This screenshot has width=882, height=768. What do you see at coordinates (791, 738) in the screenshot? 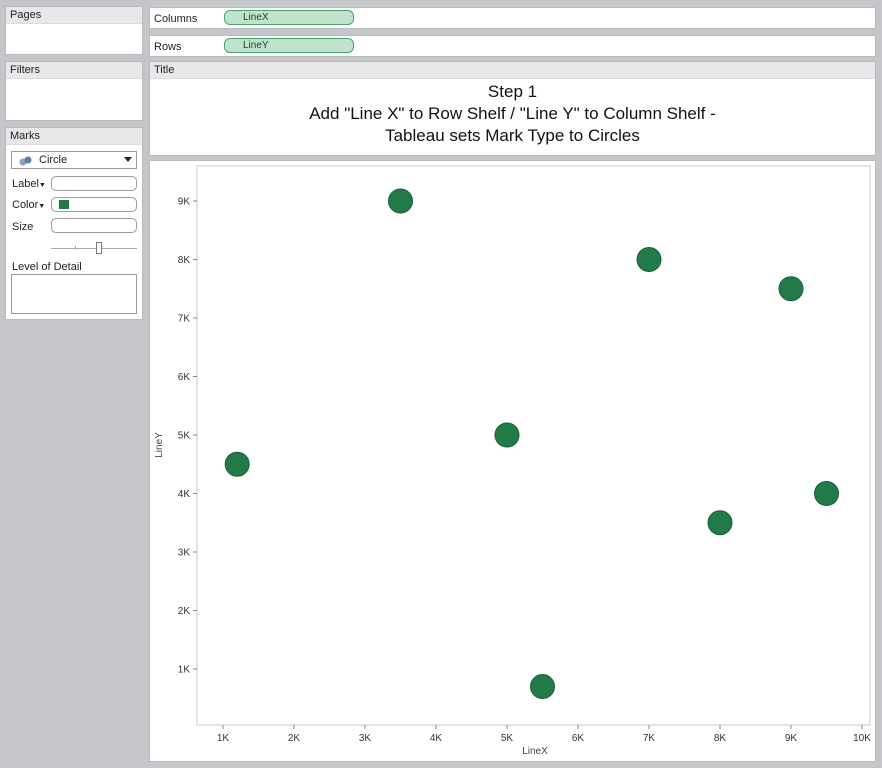
I see `x-tick-label: 9K` at bounding box center [791, 738].